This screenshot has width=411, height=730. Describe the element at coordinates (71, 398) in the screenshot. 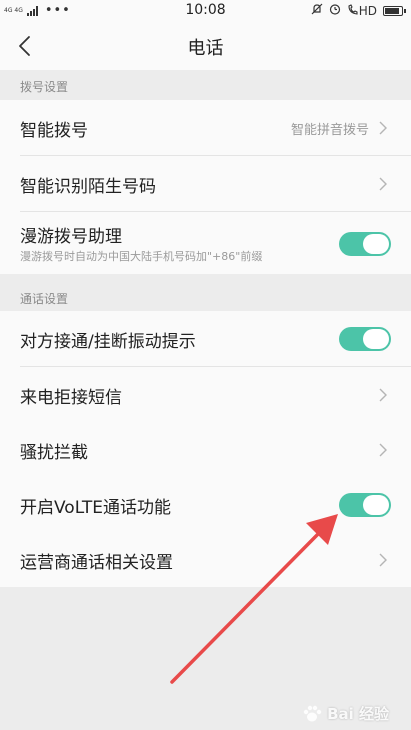

I see `row-title: 来电拒接短信` at that location.